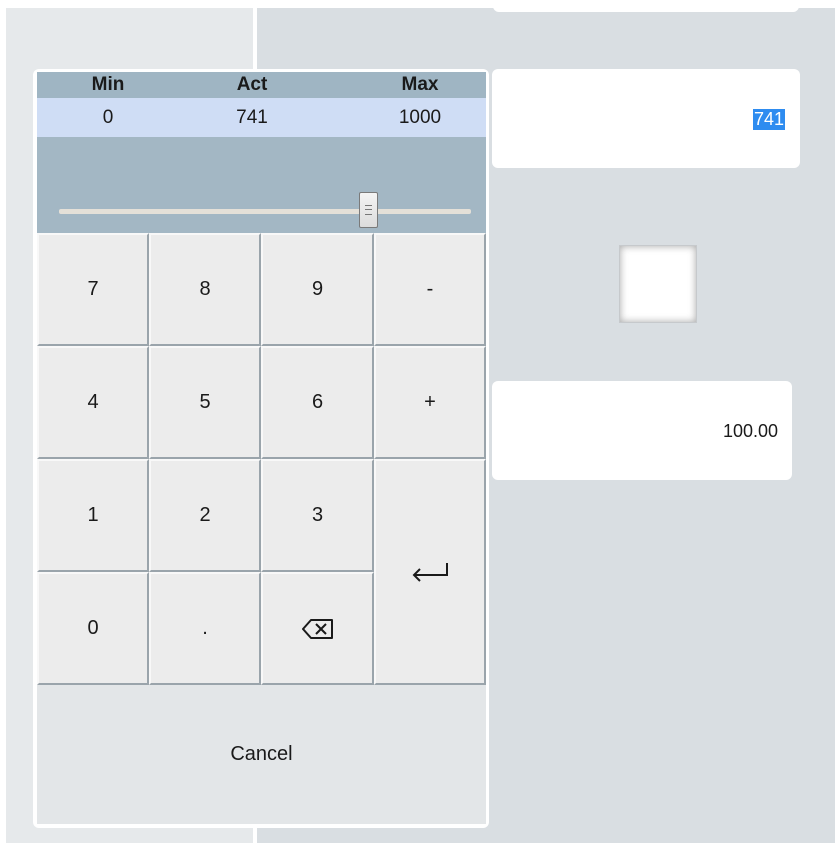 The image size is (835, 843). What do you see at coordinates (252, 84) in the screenshot?
I see `act-label: Act` at bounding box center [252, 84].